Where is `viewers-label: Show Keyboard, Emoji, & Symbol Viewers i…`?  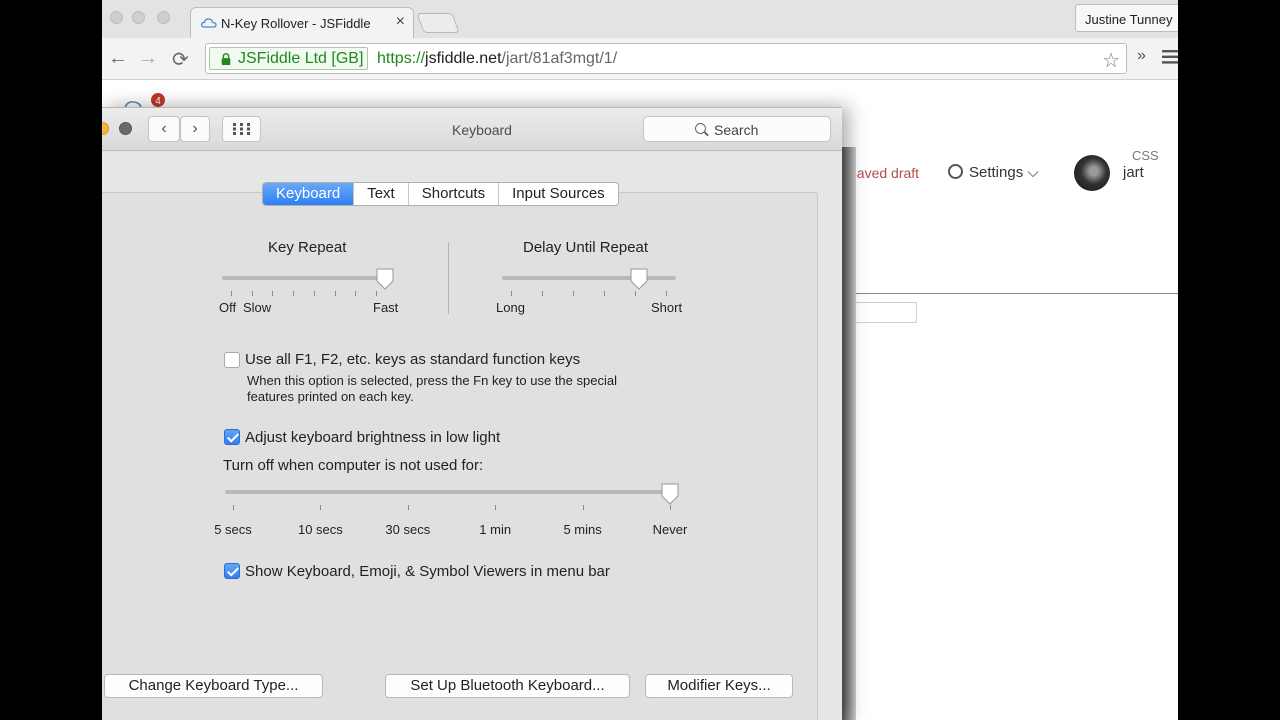 viewers-label: Show Keyboard, Emoji, & Symbol Viewers i… is located at coordinates (427, 571).